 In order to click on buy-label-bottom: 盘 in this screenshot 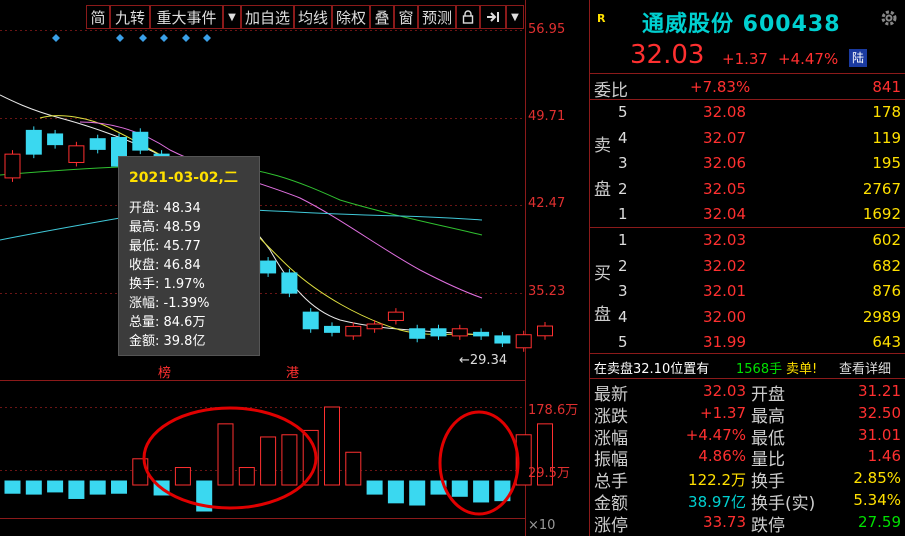, I will do `click(602, 315)`.